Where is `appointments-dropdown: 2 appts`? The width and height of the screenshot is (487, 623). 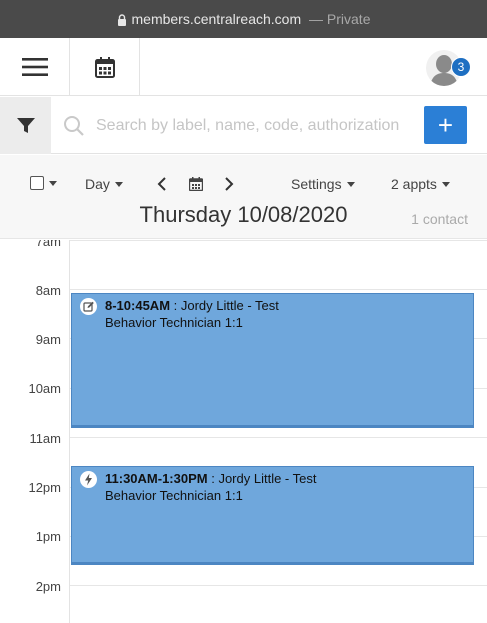 appointments-dropdown: 2 appts is located at coordinates (420, 184).